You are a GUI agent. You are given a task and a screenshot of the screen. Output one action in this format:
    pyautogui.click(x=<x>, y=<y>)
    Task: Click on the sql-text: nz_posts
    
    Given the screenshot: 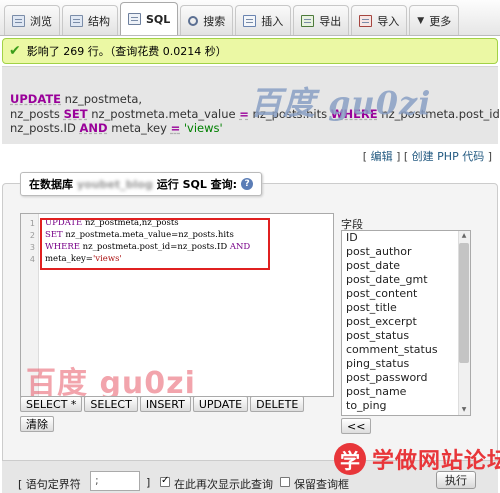 What is the action you would take?
    pyautogui.click(x=37, y=114)
    